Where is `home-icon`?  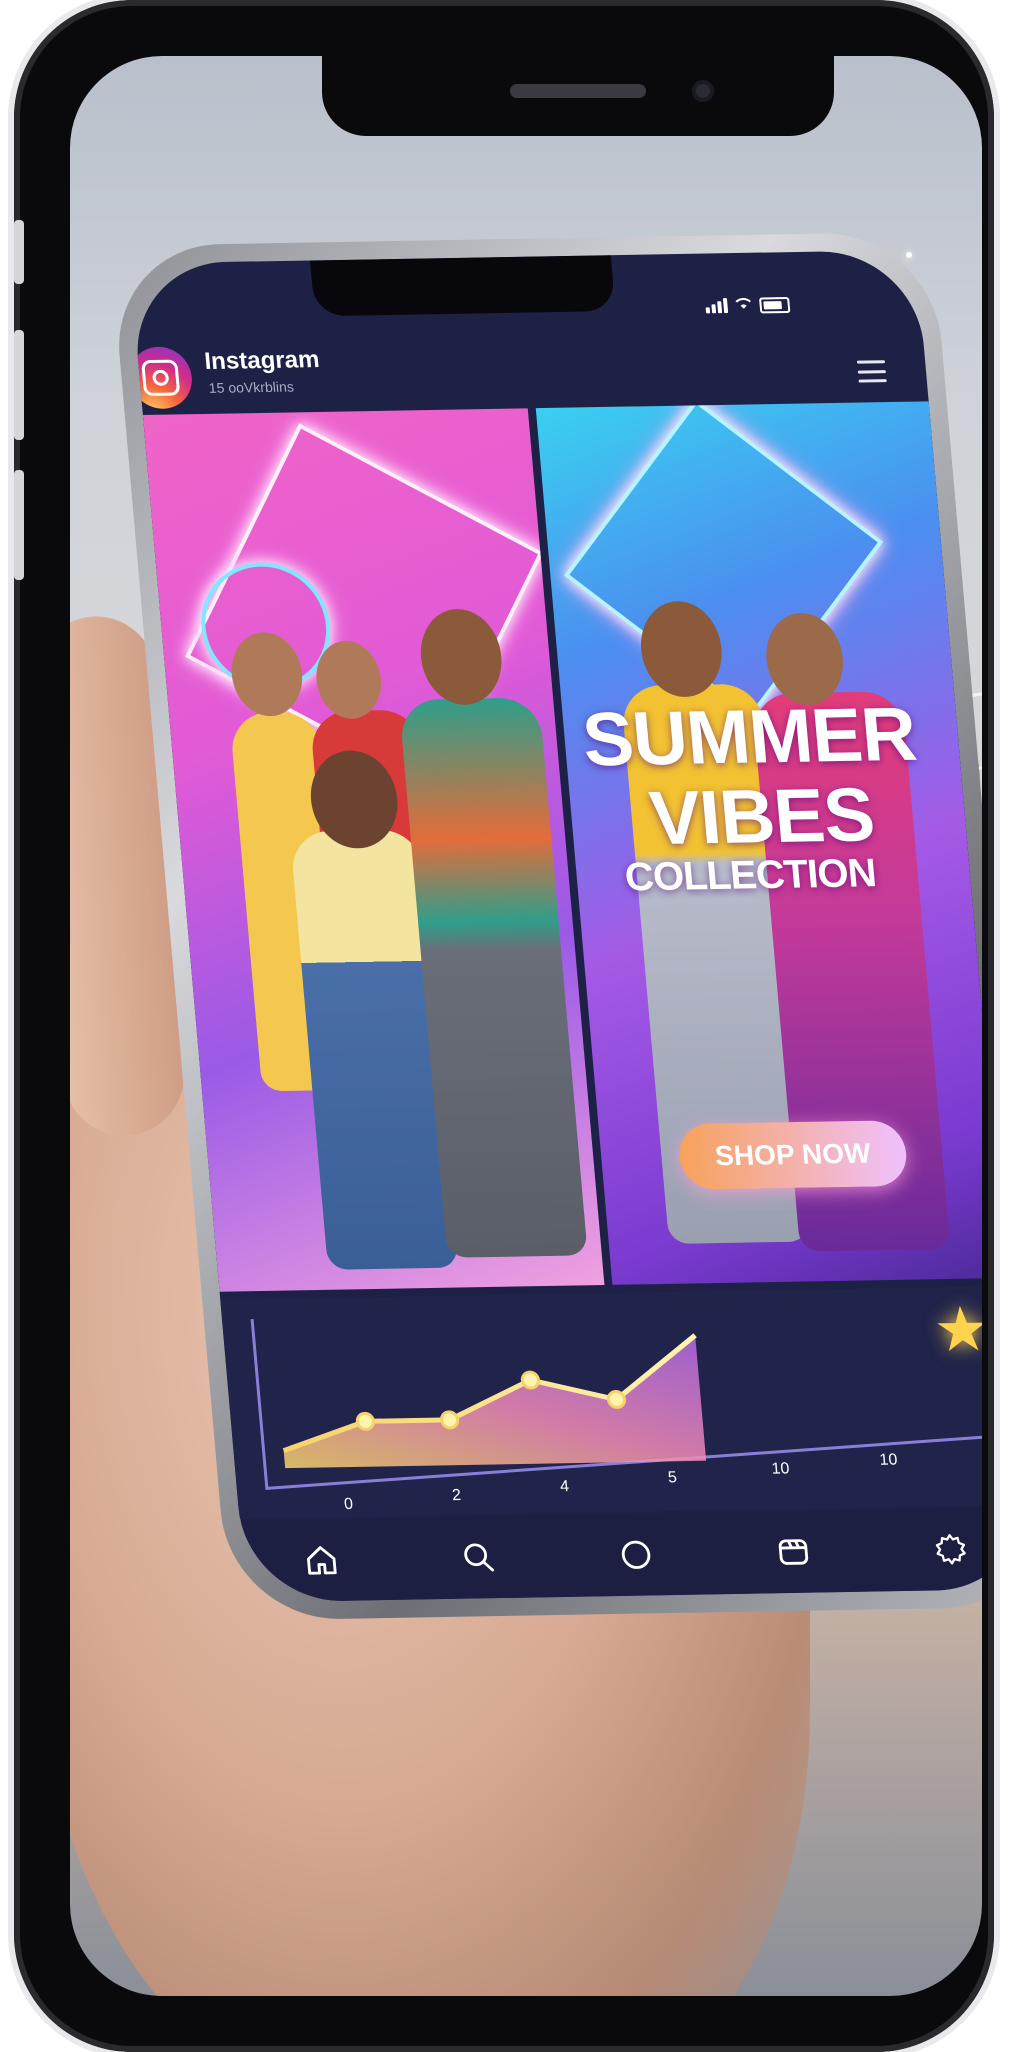 home-icon is located at coordinates (322, 1560).